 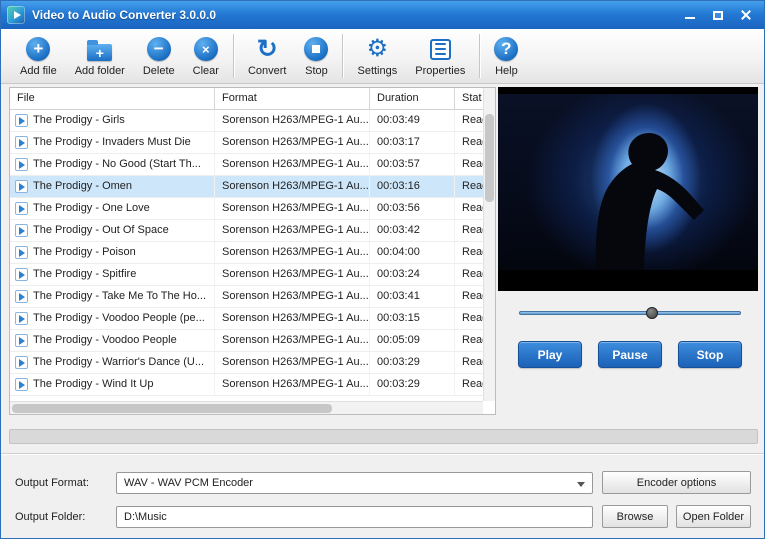 I want to click on maximize-icon, so click(x=718, y=15).